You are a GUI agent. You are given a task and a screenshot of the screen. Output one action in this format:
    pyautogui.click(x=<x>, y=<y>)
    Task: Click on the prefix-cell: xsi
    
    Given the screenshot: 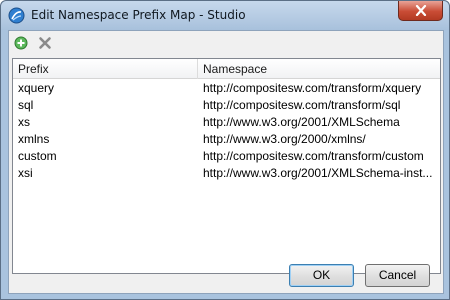 What is the action you would take?
    pyautogui.click(x=25, y=173)
    